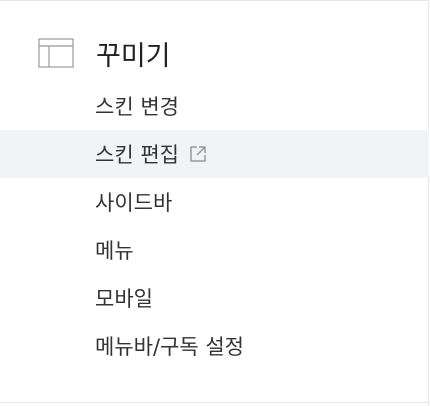 The height and width of the screenshot is (406, 430). I want to click on menu-item-sidebar: 사이드바, so click(214, 202).